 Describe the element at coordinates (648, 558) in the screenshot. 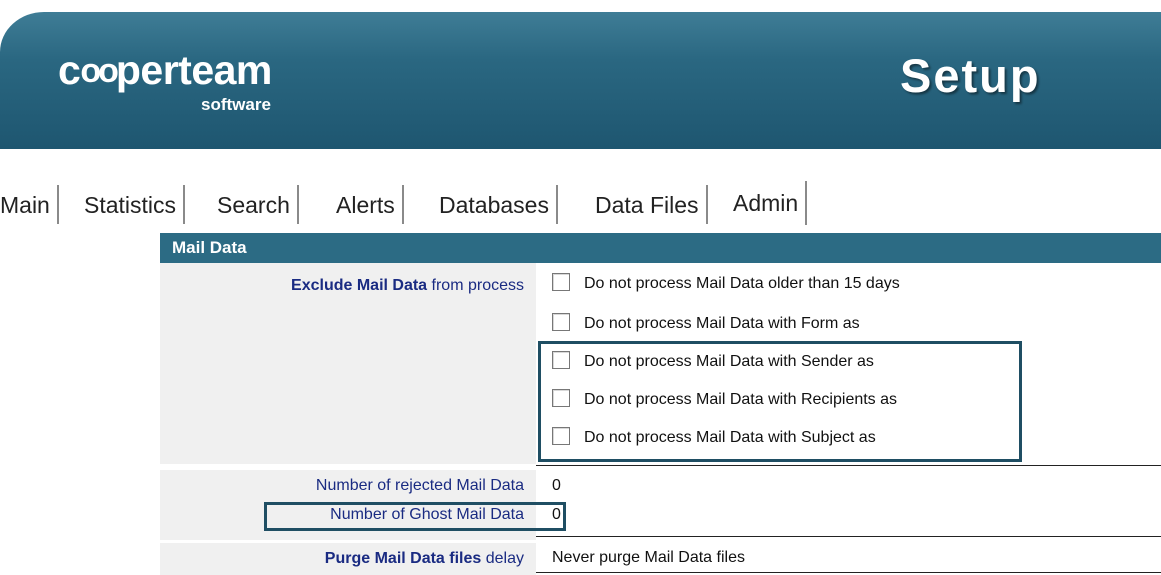

I see `purge-value: Never purge Mail Data files` at that location.